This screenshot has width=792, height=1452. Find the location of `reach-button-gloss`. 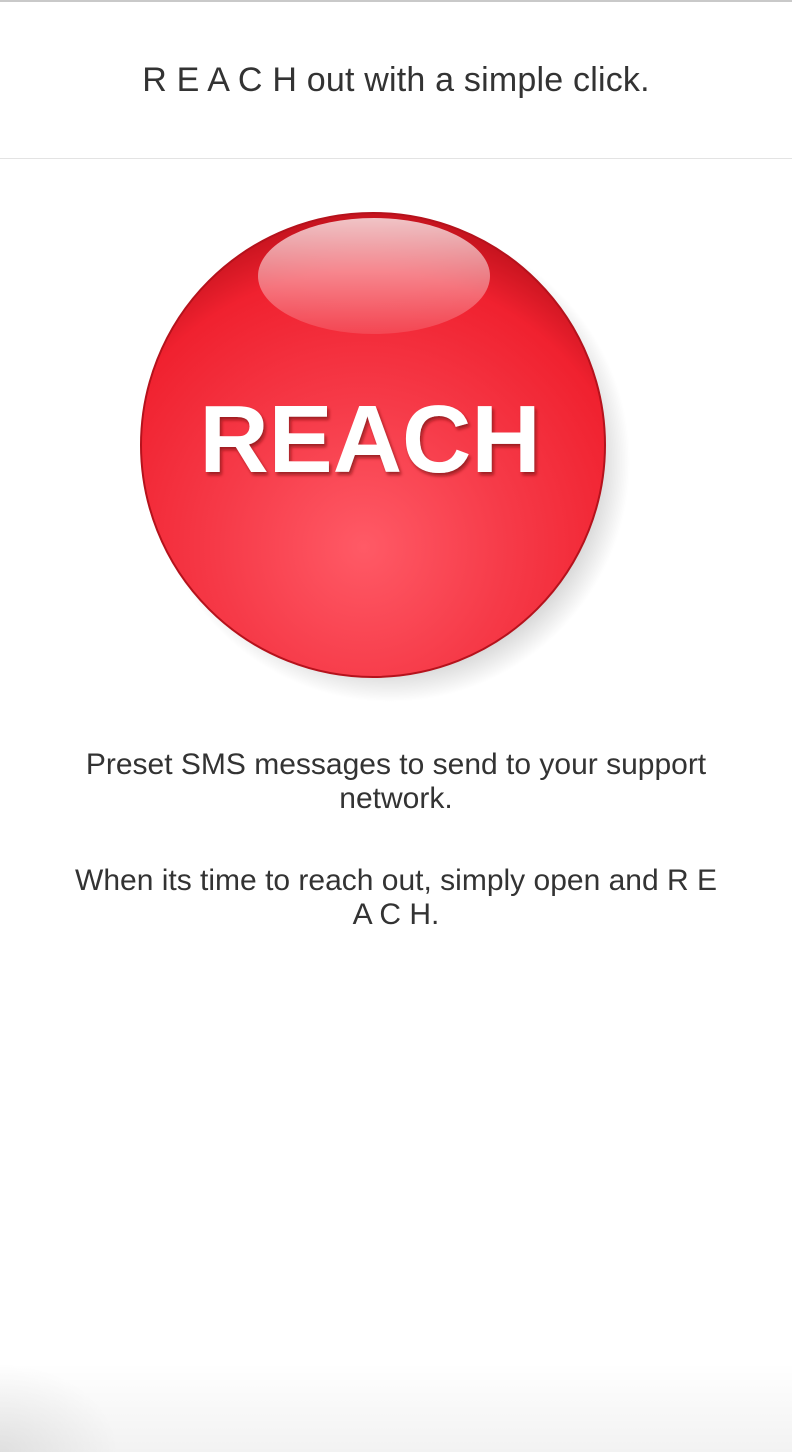

reach-button-gloss is located at coordinates (374, 276).